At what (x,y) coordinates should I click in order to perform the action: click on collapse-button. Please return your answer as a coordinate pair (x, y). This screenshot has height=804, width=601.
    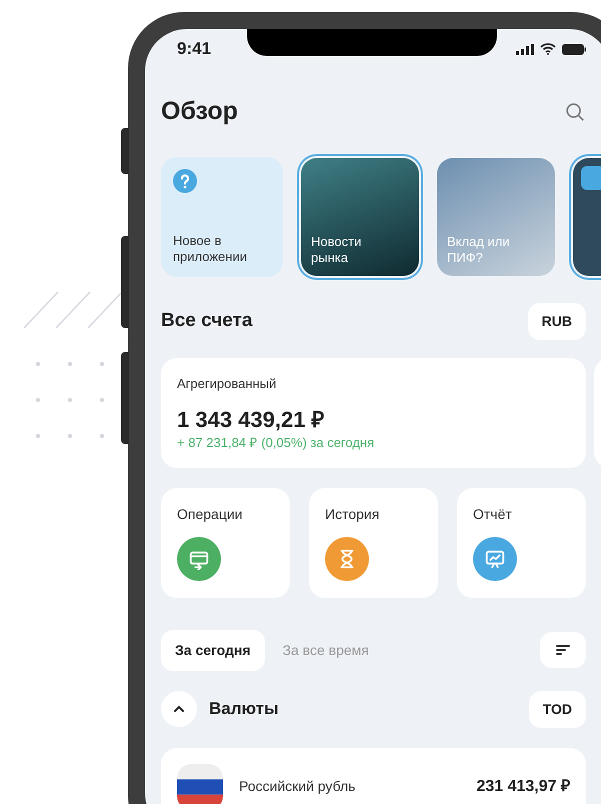
    Looking at the image, I should click on (179, 709).